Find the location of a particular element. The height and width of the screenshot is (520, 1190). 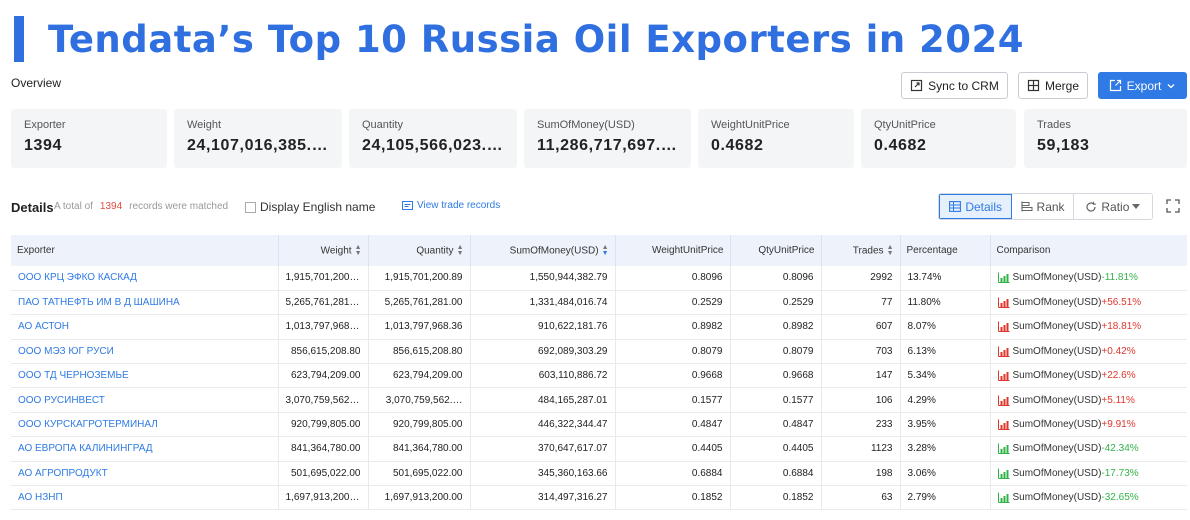

cell-exporter: ООО ТД ЧЕРНОЗЕМЬЕ is located at coordinates (145, 376).